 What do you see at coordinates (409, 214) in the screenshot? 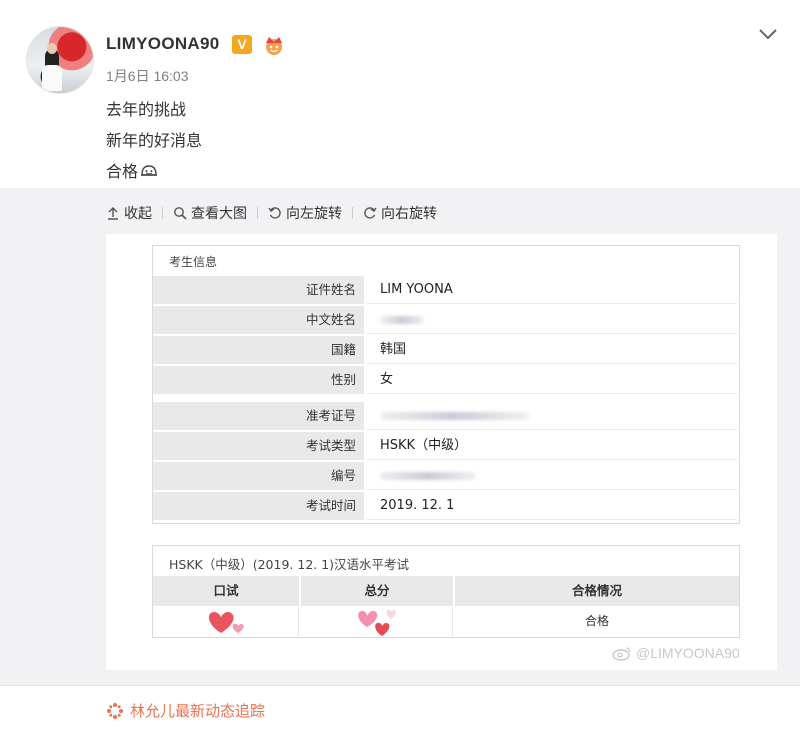
I see `rotate-right-label: 向右旋转` at bounding box center [409, 214].